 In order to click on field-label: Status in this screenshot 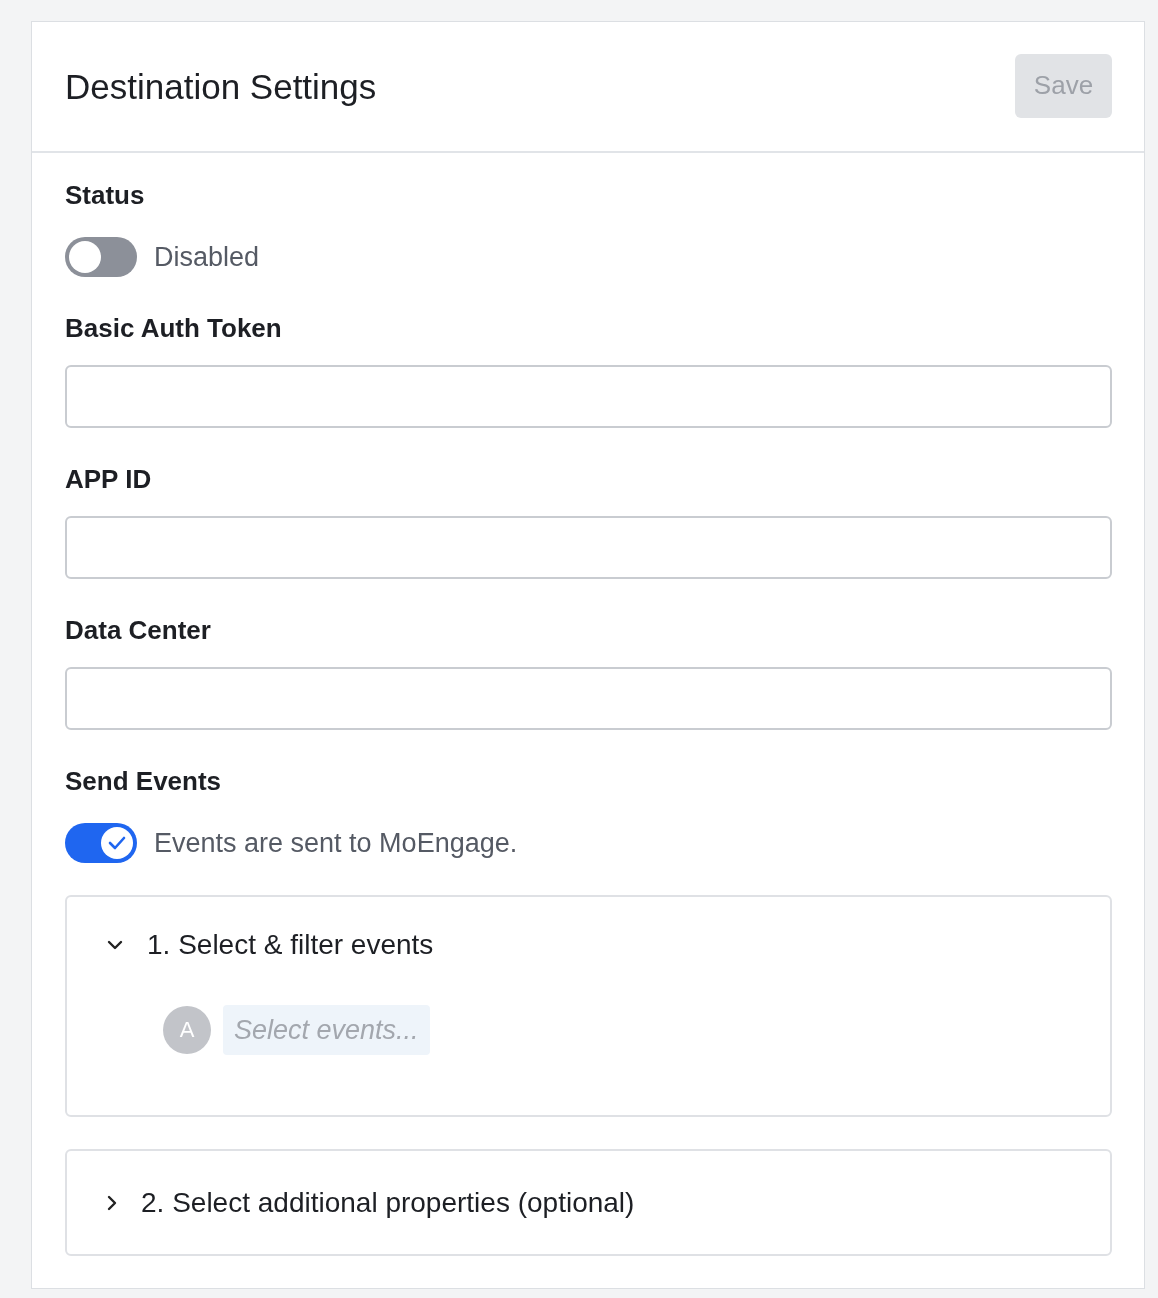, I will do `click(105, 195)`.